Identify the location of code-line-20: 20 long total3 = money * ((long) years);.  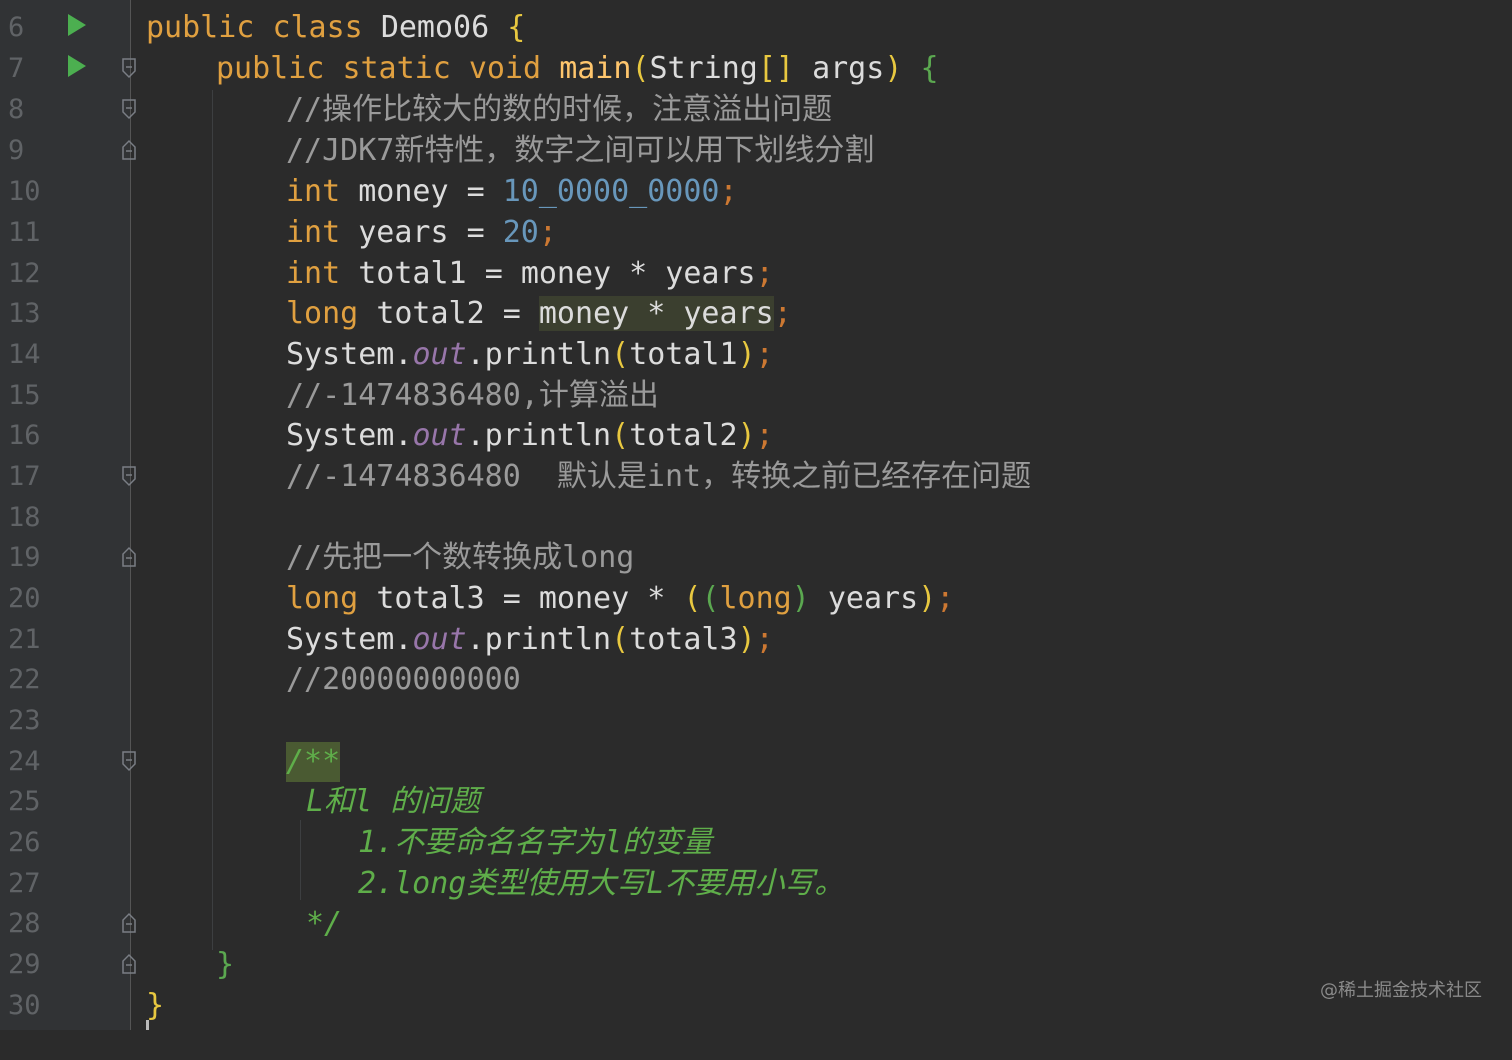
(756, 597).